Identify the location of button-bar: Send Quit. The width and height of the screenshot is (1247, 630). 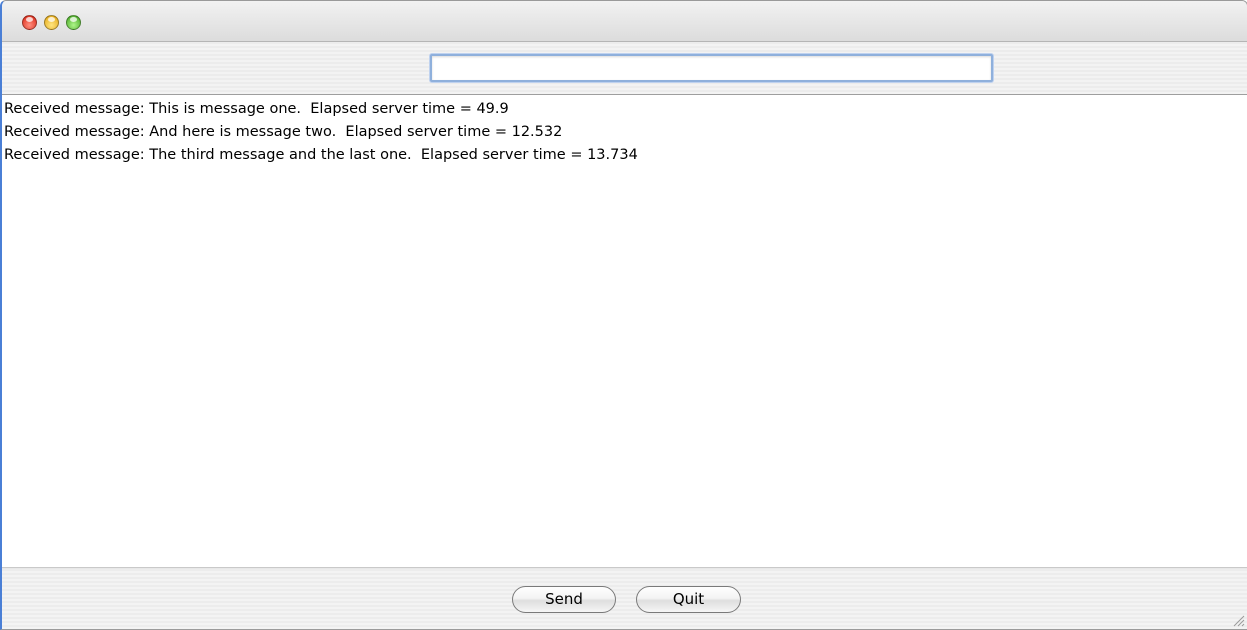
(624, 599).